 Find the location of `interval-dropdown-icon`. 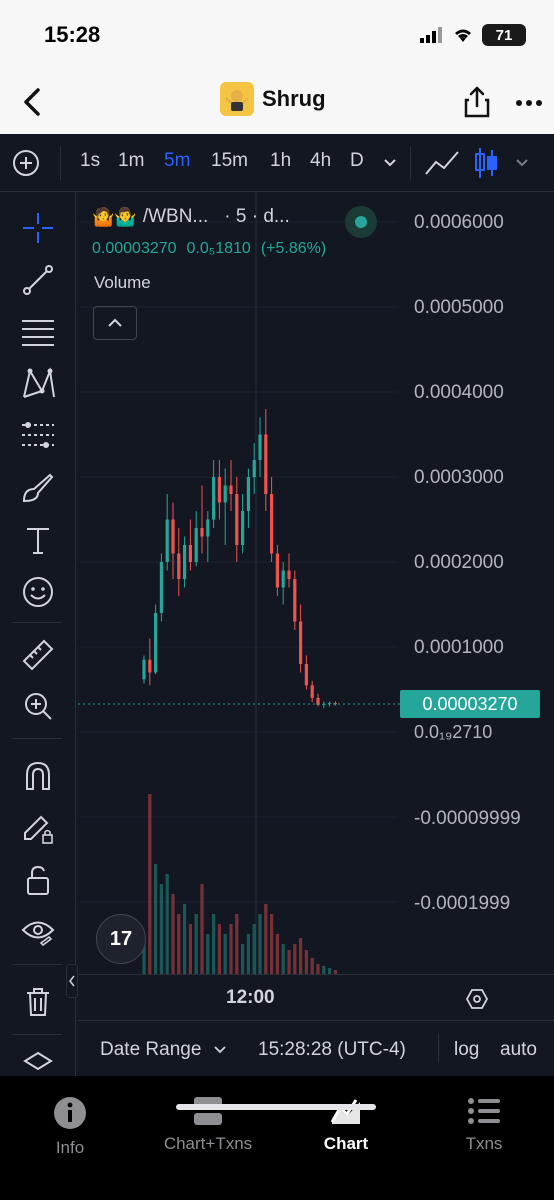

interval-dropdown-icon is located at coordinates (390, 163).